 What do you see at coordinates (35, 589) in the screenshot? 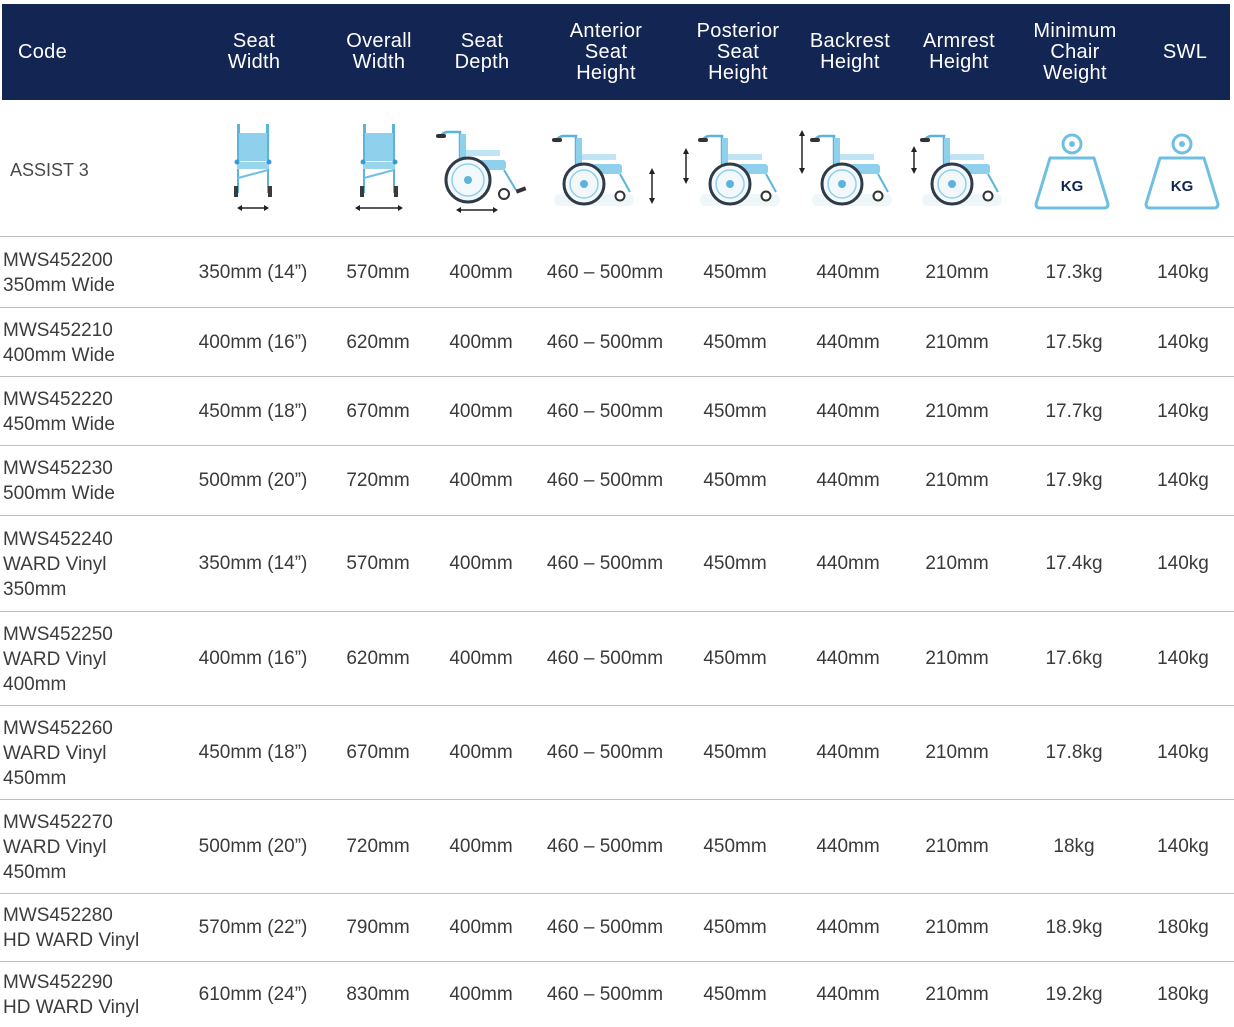
I see `product-description: 350mm` at bounding box center [35, 589].